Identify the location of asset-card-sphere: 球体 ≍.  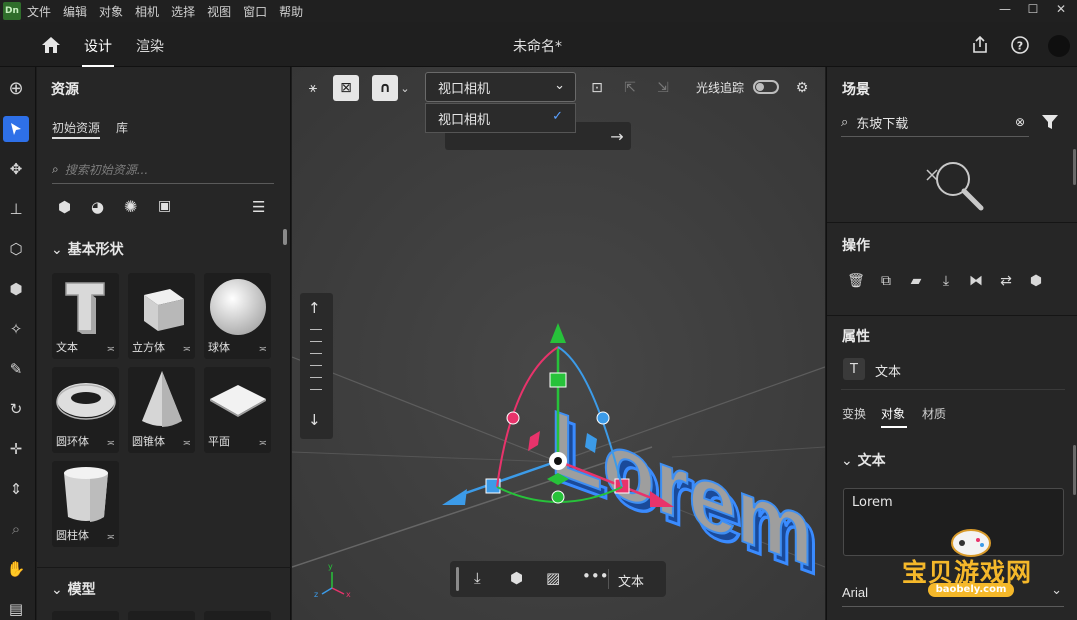
(237, 316).